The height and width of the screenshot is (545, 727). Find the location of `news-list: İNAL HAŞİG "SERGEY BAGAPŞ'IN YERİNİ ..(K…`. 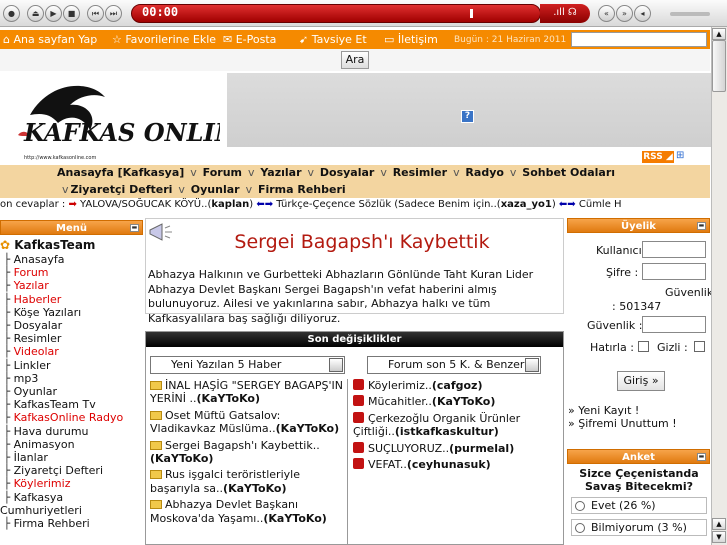

news-list: İNAL HAŞİG "SERGEY BAGAPŞ'IN YERİNİ ..(K… is located at coordinates (249, 462).